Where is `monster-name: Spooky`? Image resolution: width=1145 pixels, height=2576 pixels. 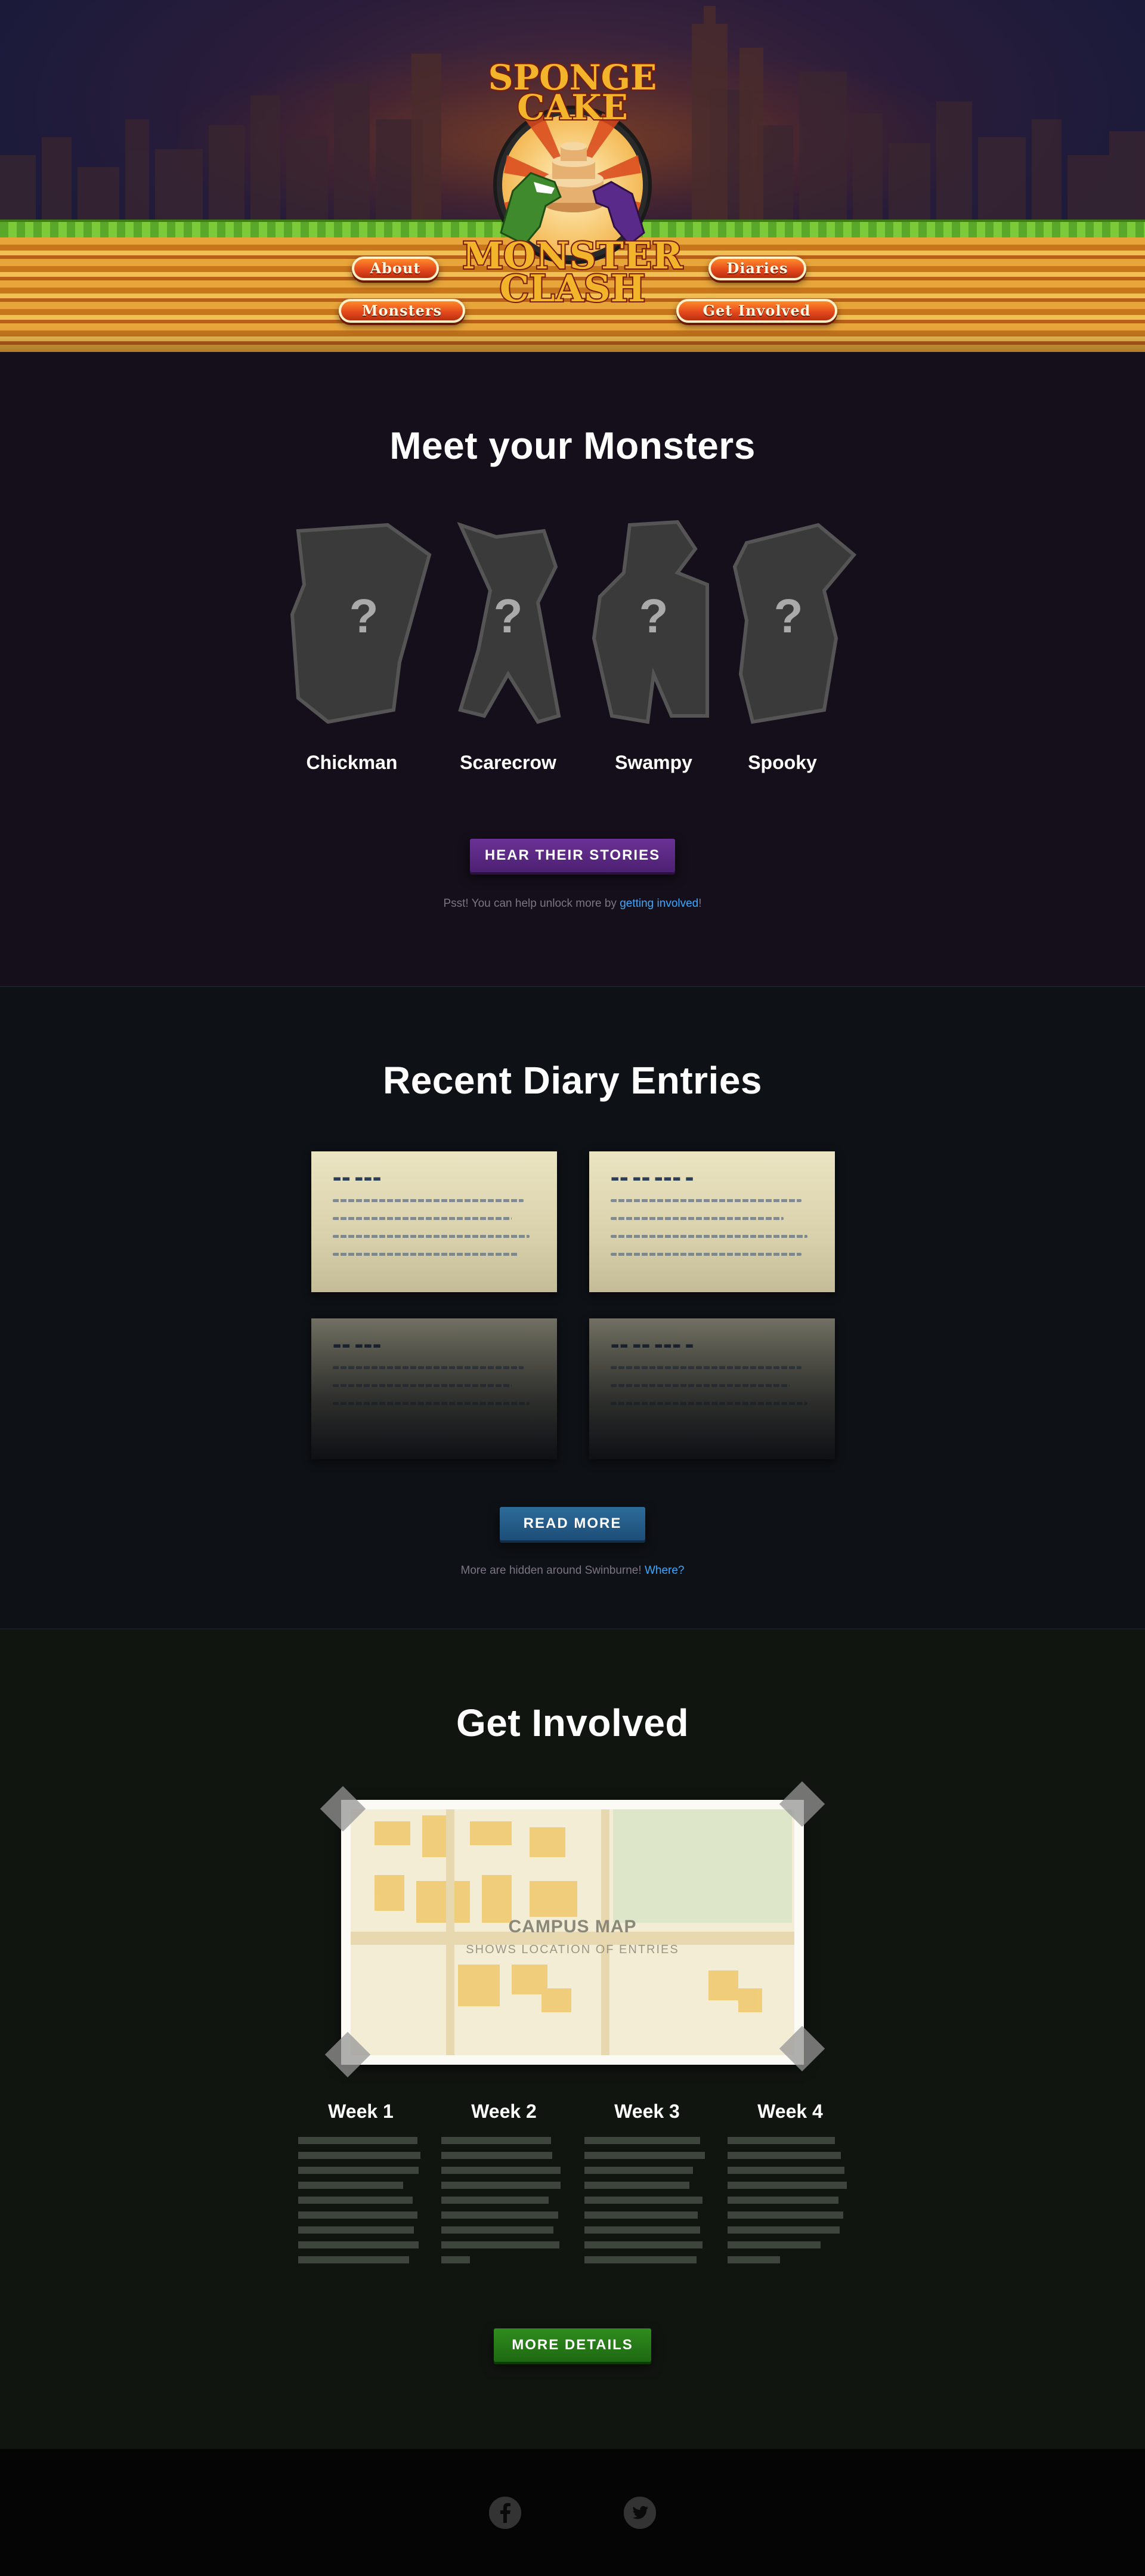
monster-name: Spooky is located at coordinates (782, 762).